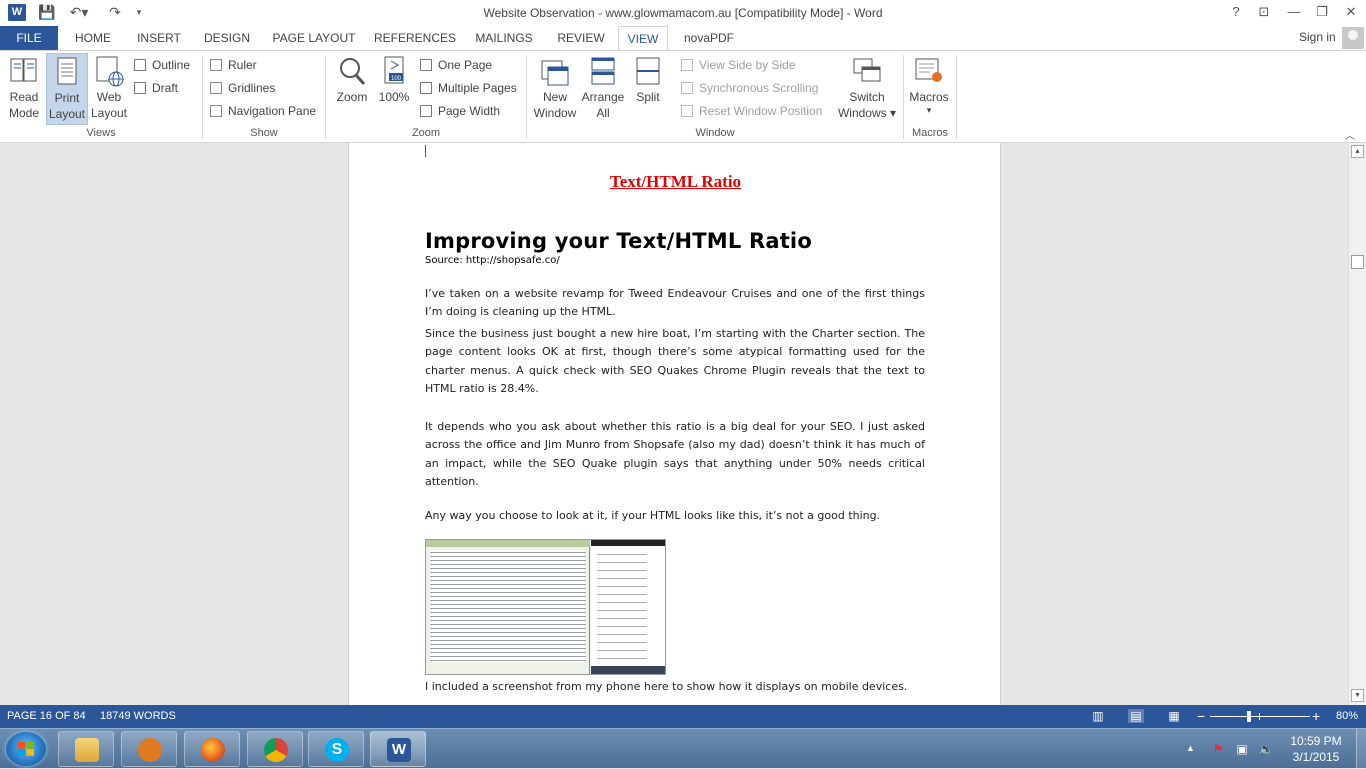 This screenshot has width=1366, height=769. I want to click on read-mode-icon, so click(24, 71).